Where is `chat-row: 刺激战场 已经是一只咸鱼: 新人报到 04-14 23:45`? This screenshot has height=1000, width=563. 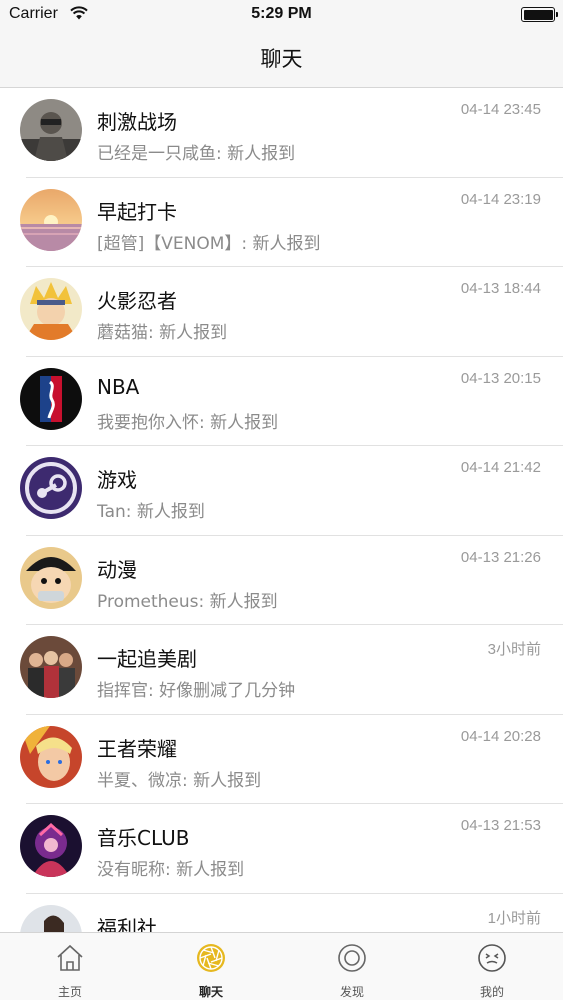 chat-row: 刺激战场 已经是一只咸鱼: 新人报到 04-14 23:45 is located at coordinates (281, 133).